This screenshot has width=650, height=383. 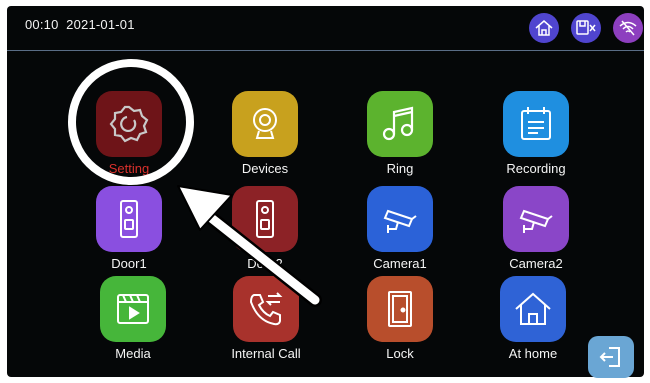 I want to click on recording-label: Recording, so click(x=536, y=168).